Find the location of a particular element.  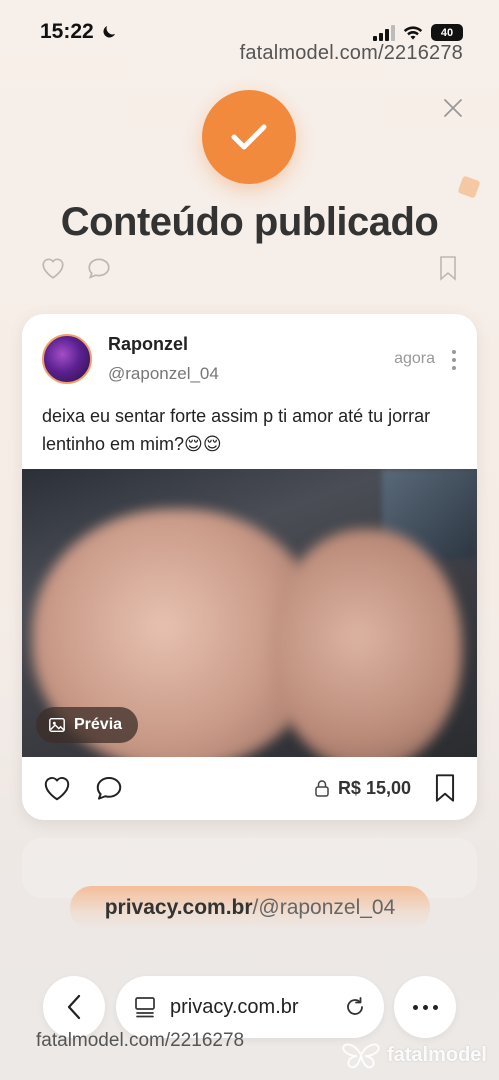

chevron-left-icon is located at coordinates (74, 1007).